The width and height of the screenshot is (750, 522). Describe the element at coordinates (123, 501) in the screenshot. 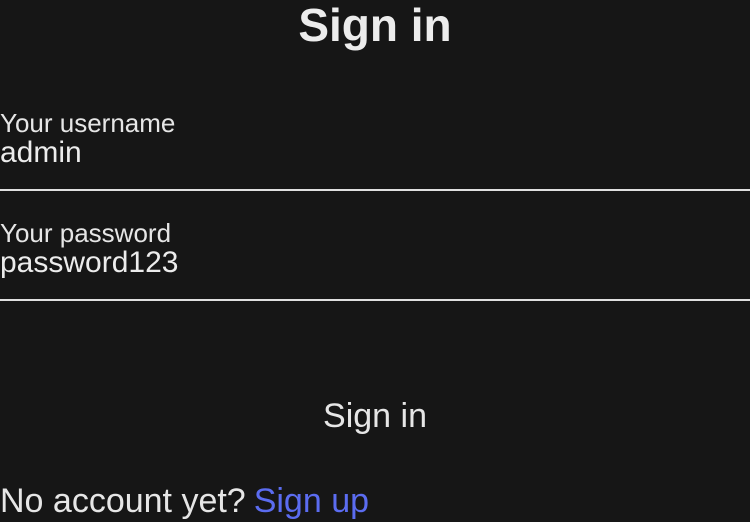

I see `no-account-text: No account yet?` at that location.